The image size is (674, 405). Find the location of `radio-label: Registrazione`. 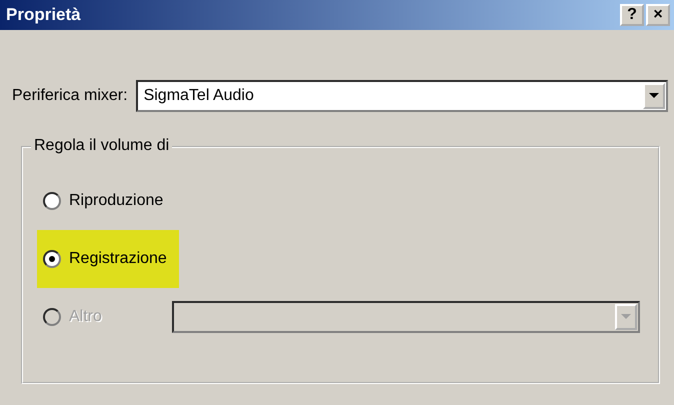

radio-label: Registrazione is located at coordinates (118, 259).